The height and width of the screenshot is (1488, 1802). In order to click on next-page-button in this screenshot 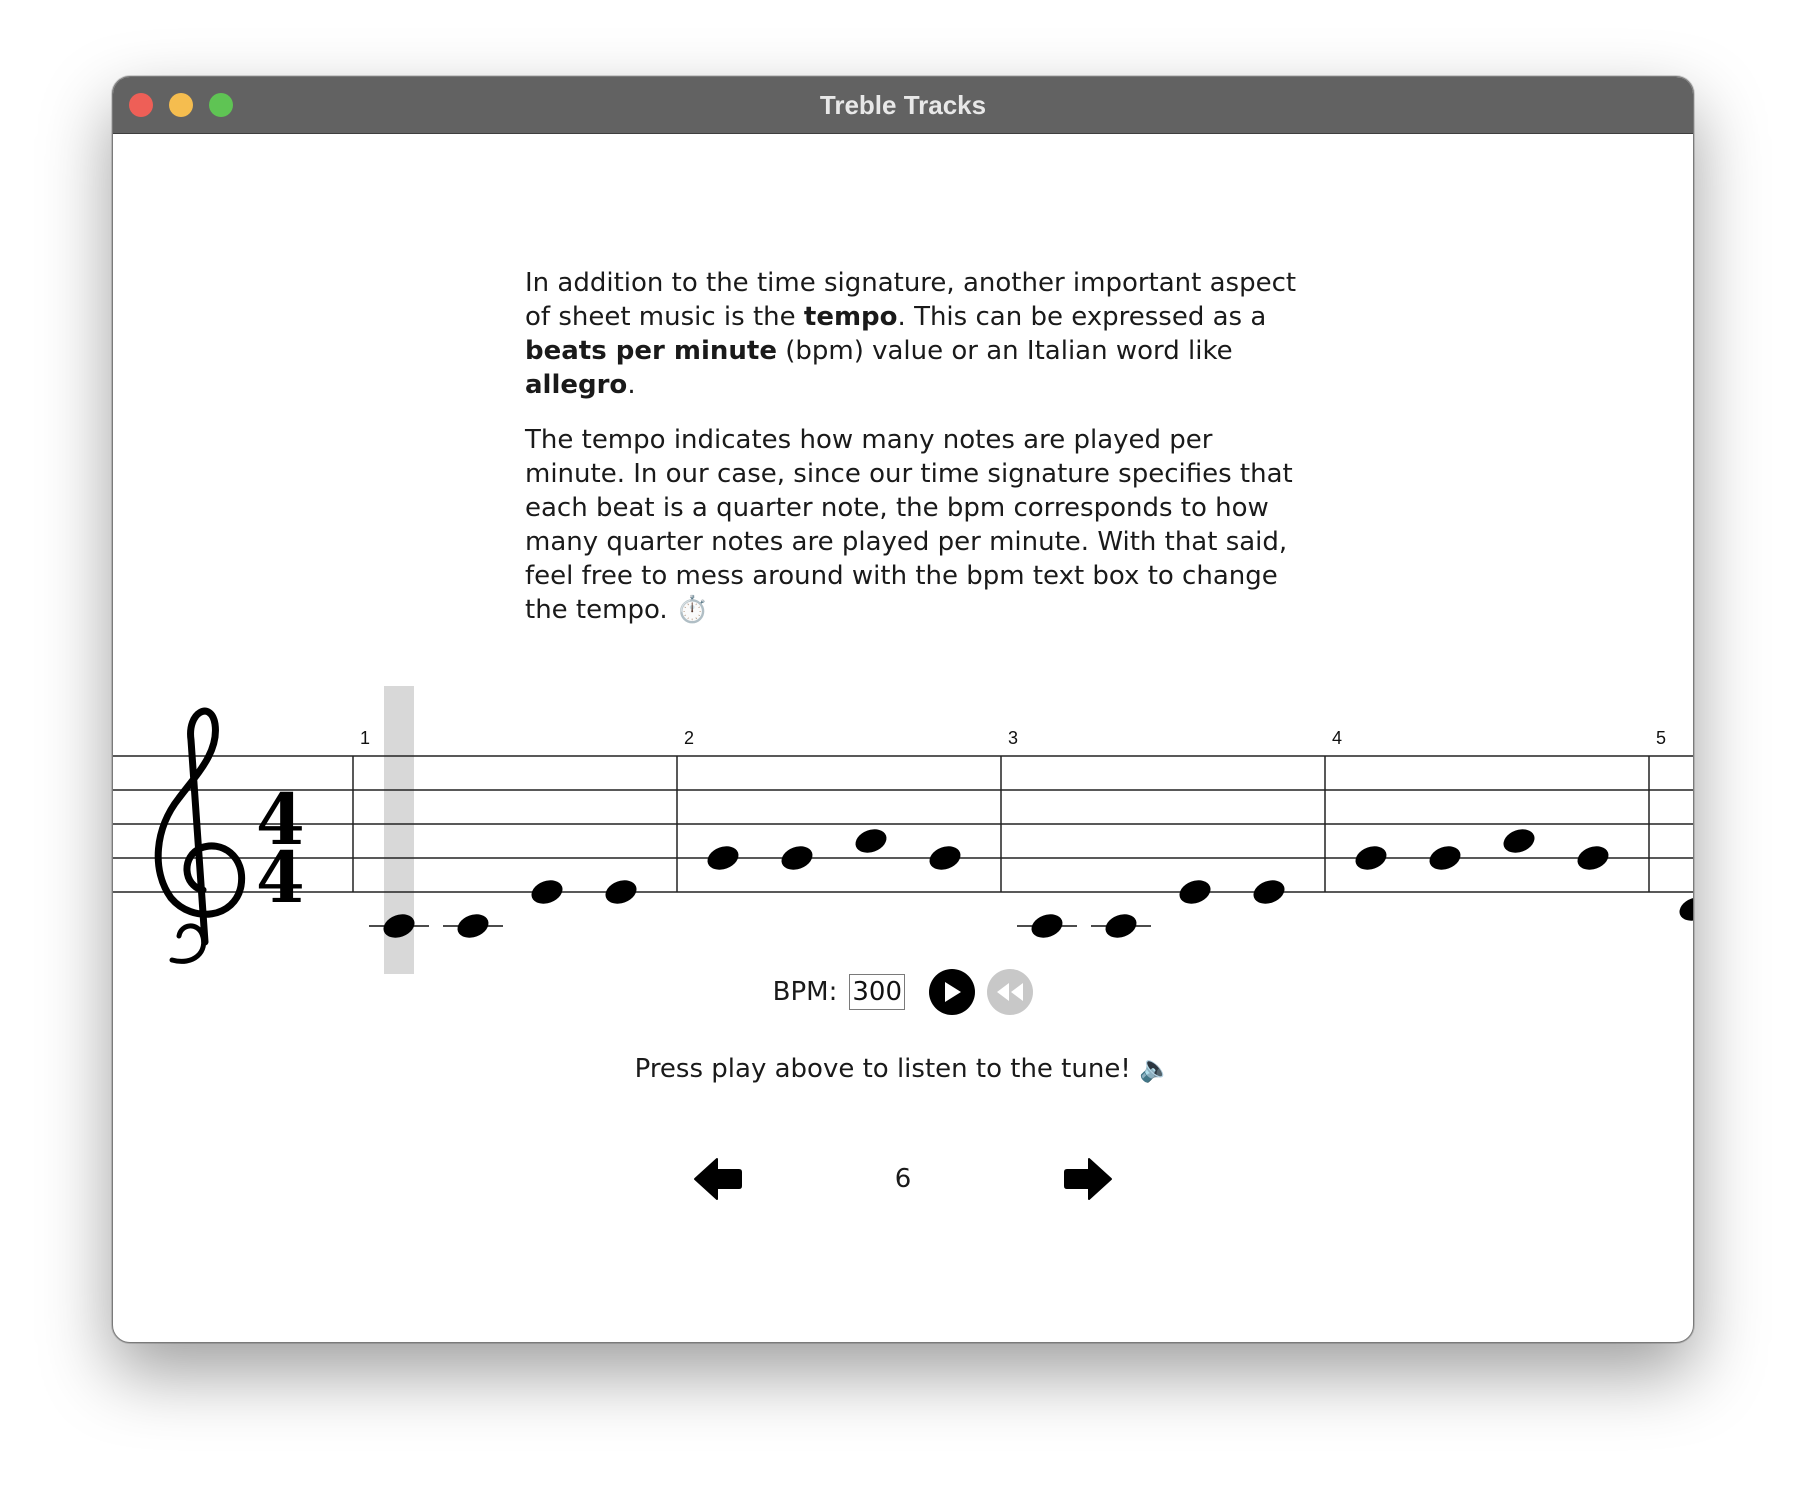, I will do `click(1088, 1179)`.